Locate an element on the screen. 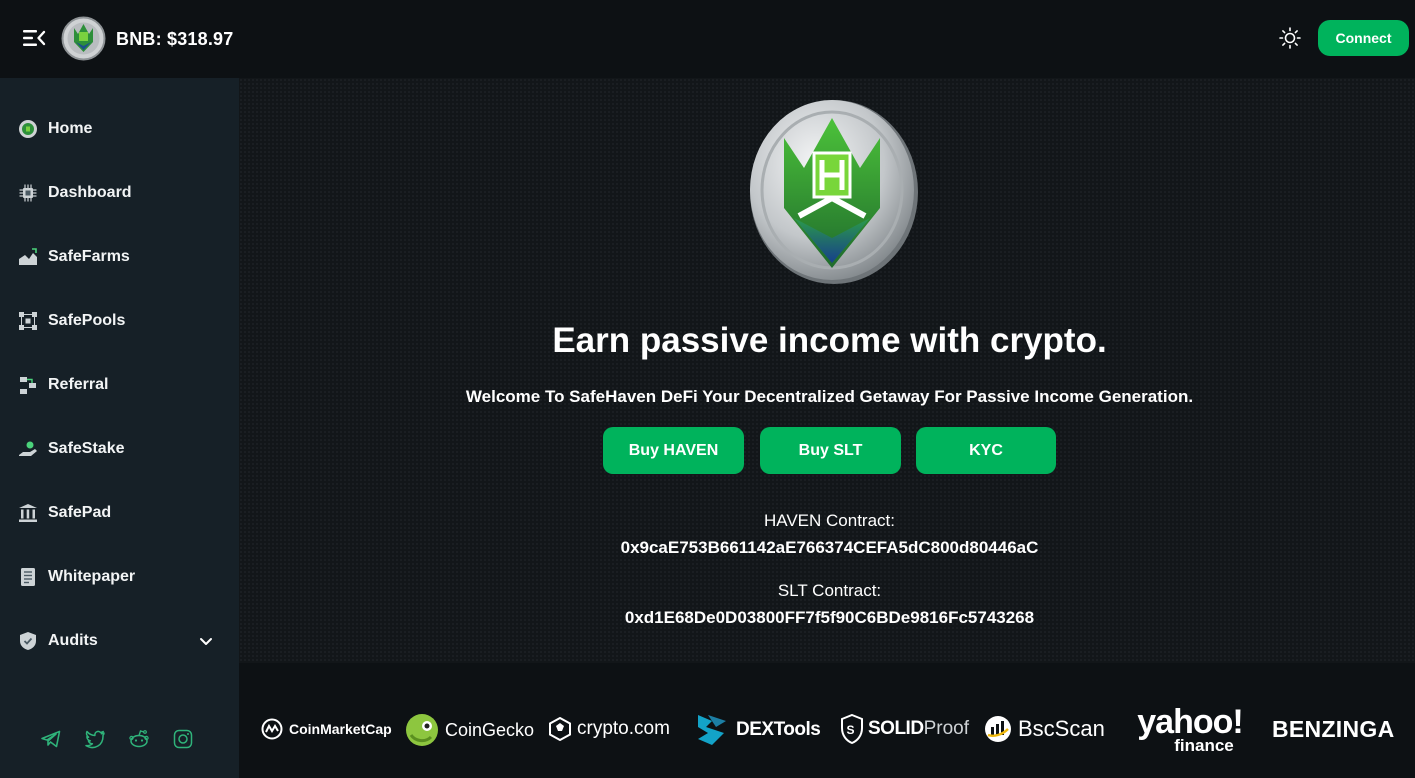 The height and width of the screenshot is (778, 1415). bscscan-text: BscScan is located at coordinates (1061, 728).